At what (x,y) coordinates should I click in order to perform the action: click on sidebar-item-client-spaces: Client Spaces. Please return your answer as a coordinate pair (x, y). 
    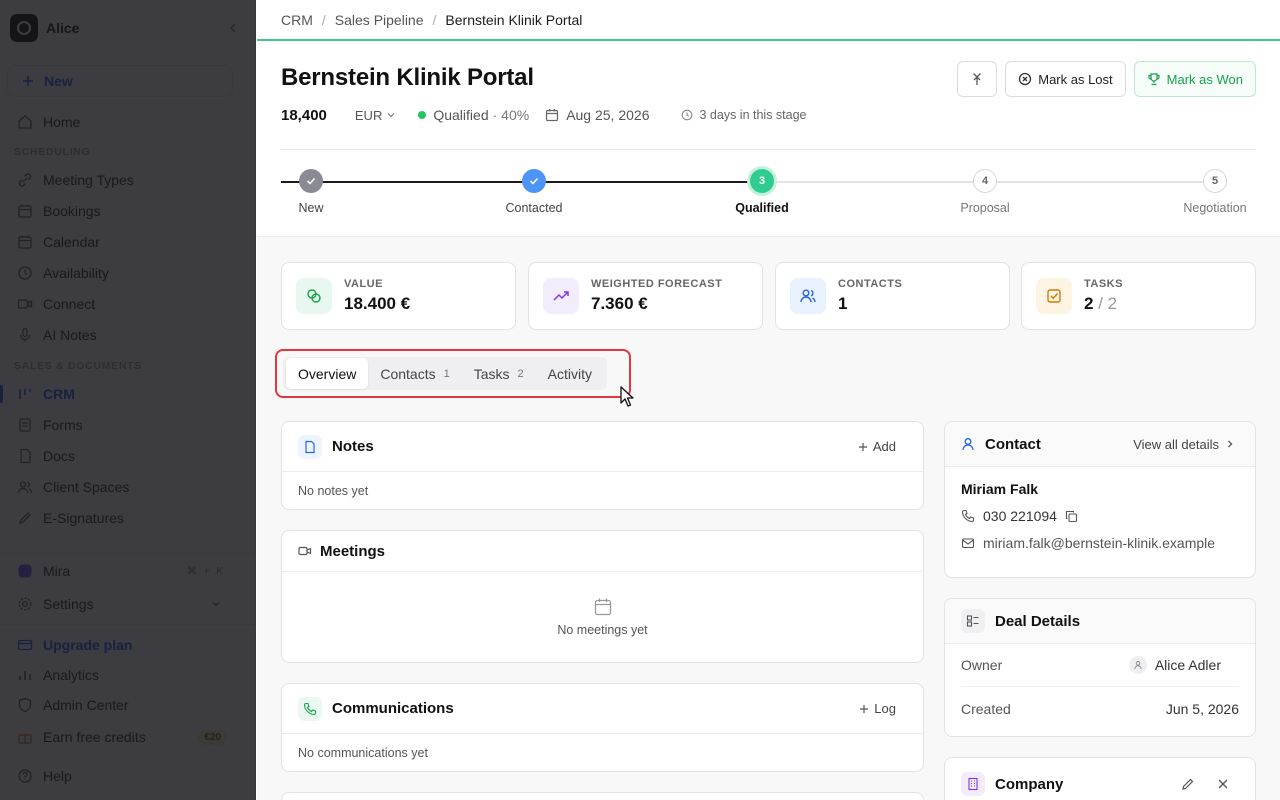
    Looking at the image, I should click on (123, 487).